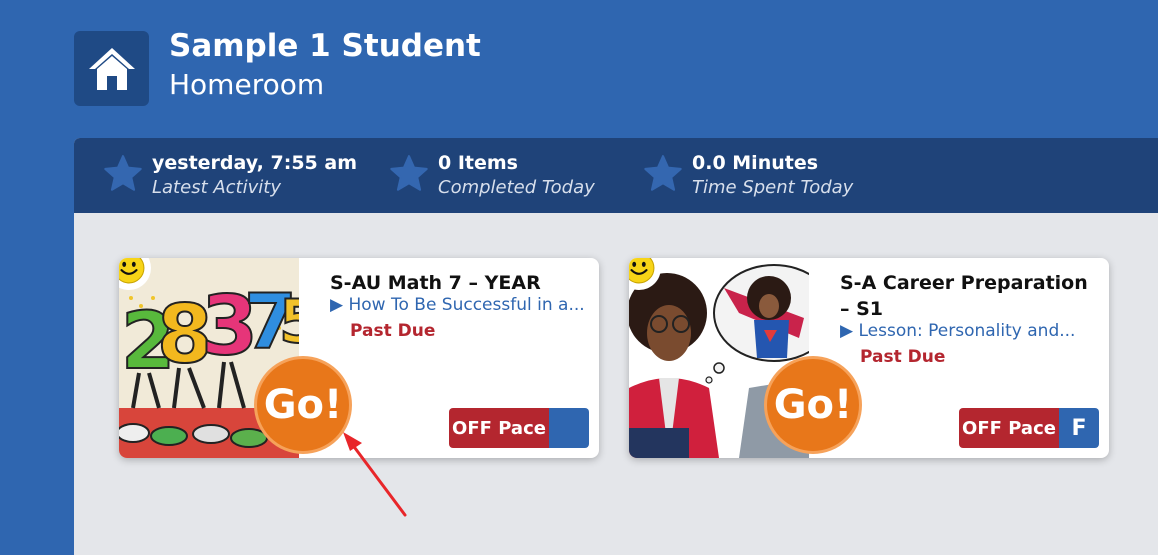 Image resolution: width=1158 pixels, height=555 pixels. What do you see at coordinates (247, 84) in the screenshot?
I see `section-name: Homeroom` at bounding box center [247, 84].